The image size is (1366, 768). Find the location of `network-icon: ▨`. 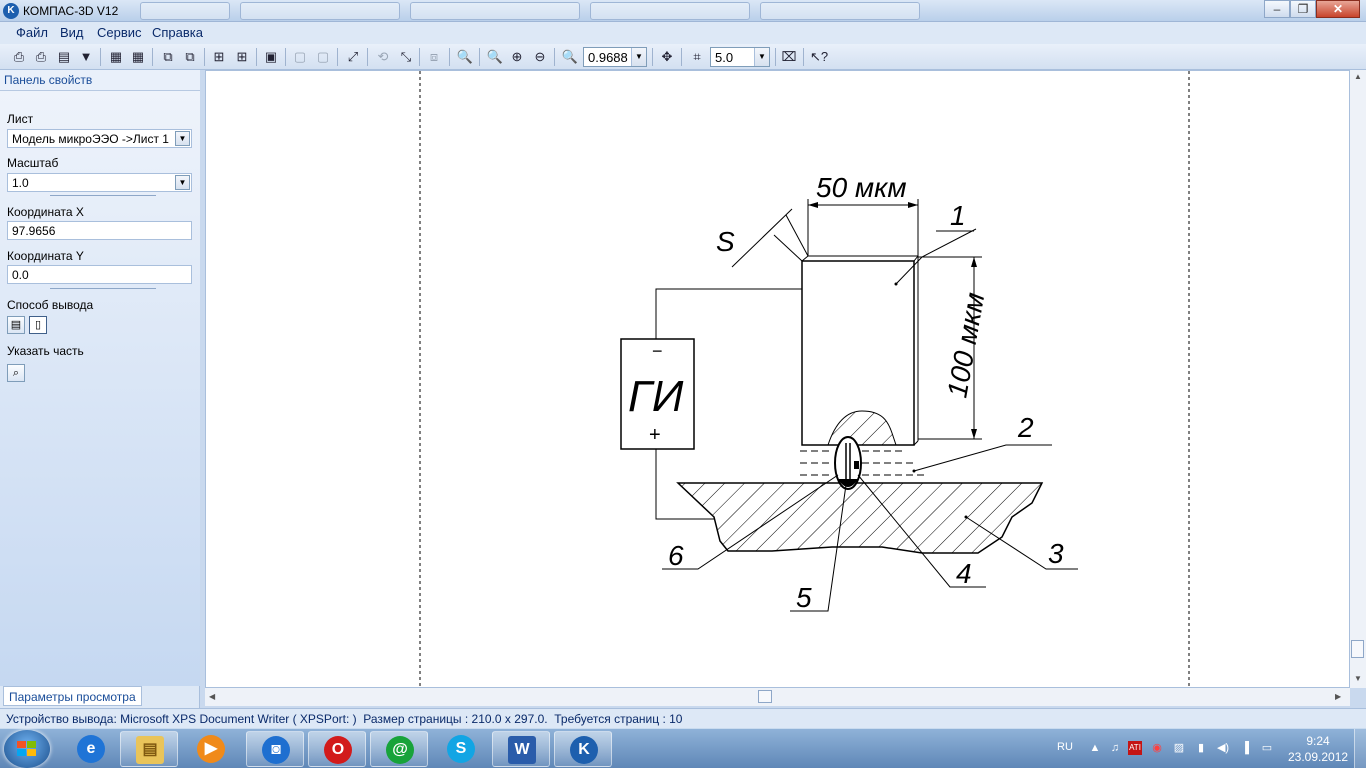

network-icon: ▨ is located at coordinates (1179, 748).